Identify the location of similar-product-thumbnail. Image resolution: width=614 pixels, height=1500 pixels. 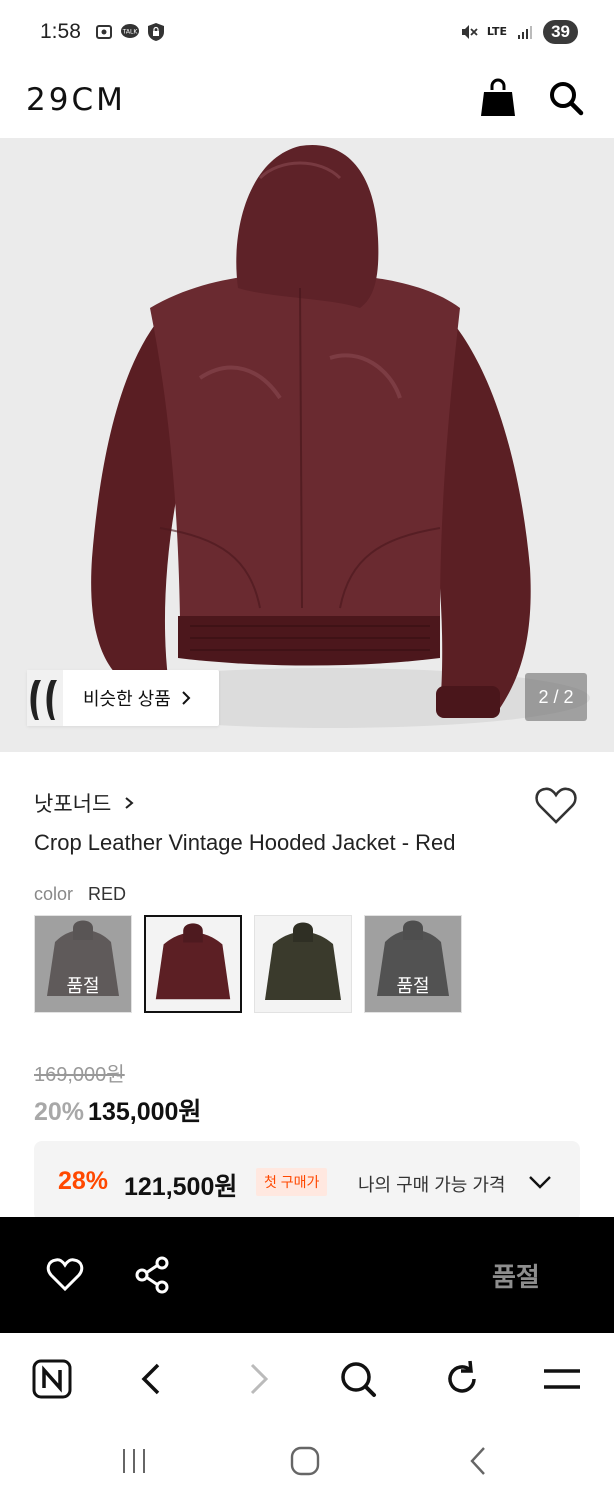
(45, 698).